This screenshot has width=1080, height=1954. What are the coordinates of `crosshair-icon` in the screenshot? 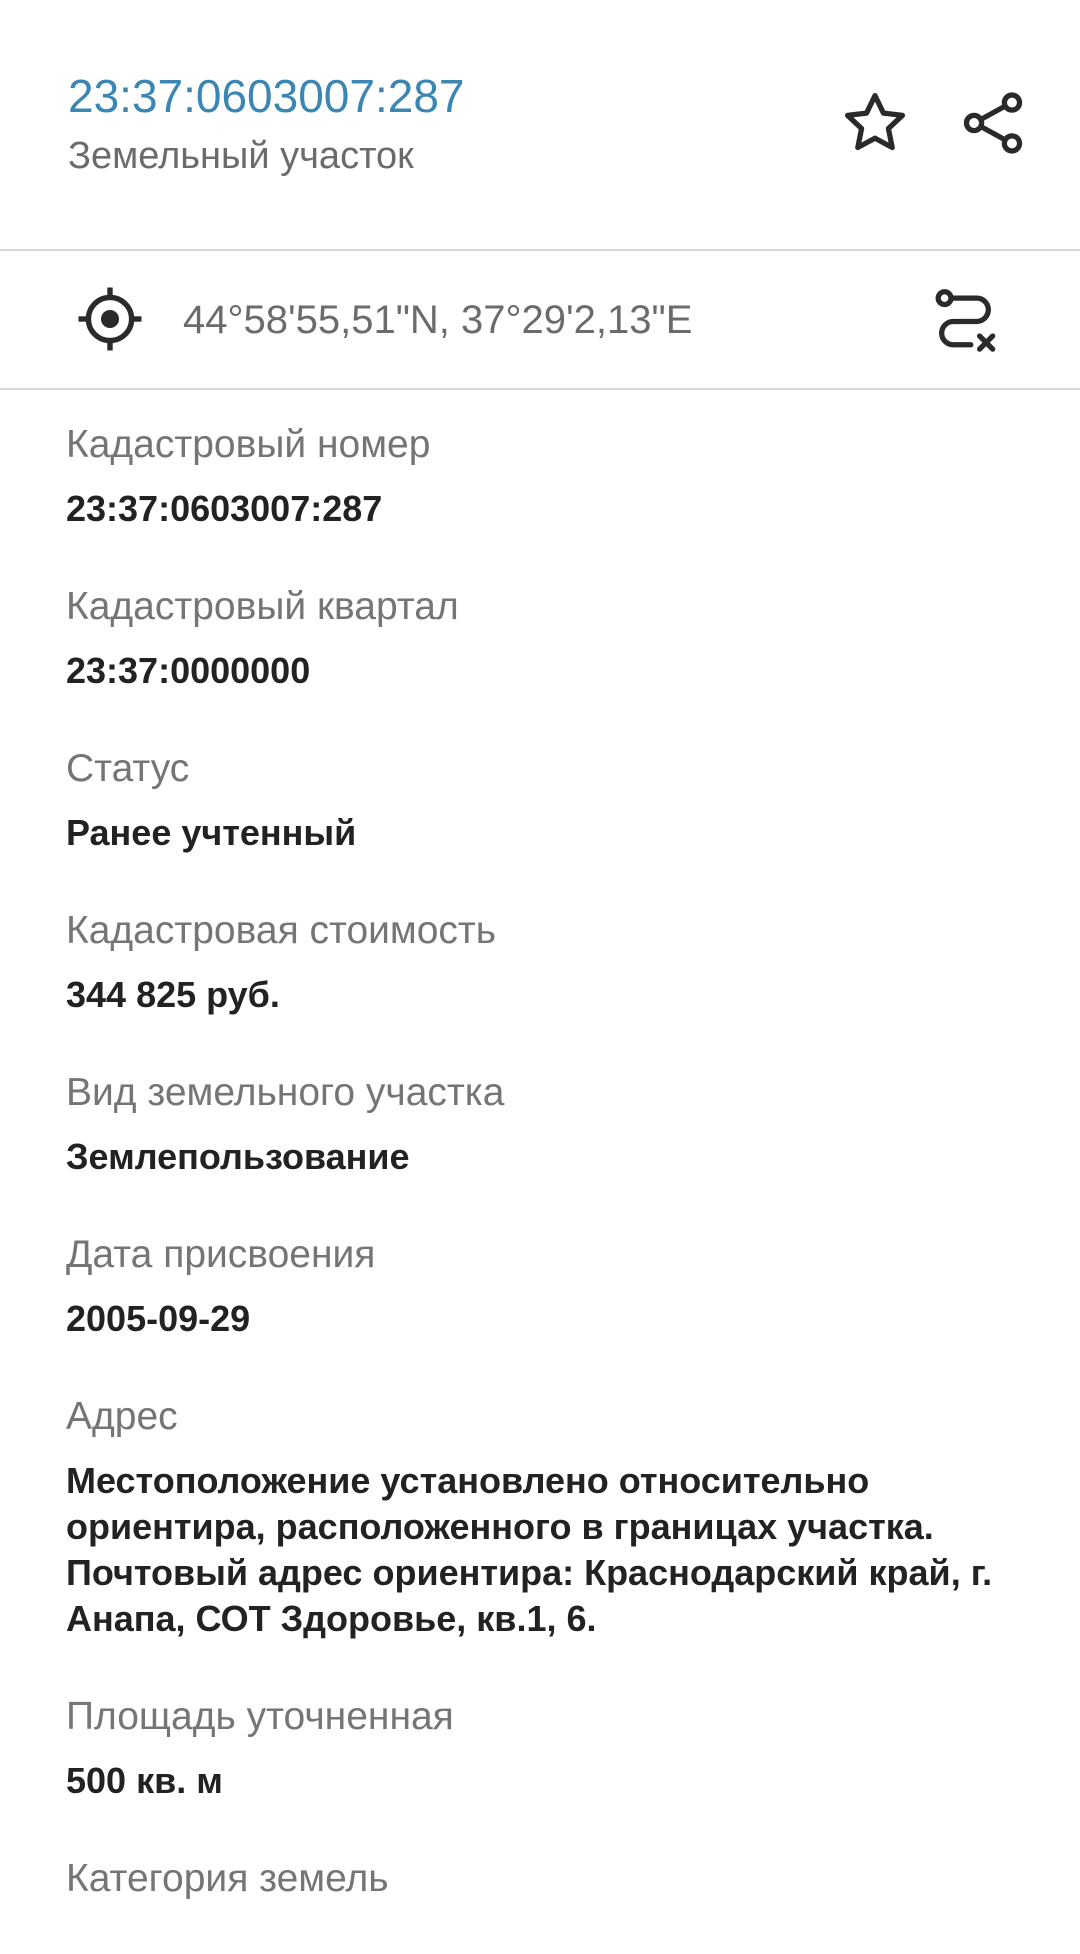 It's located at (110, 319).